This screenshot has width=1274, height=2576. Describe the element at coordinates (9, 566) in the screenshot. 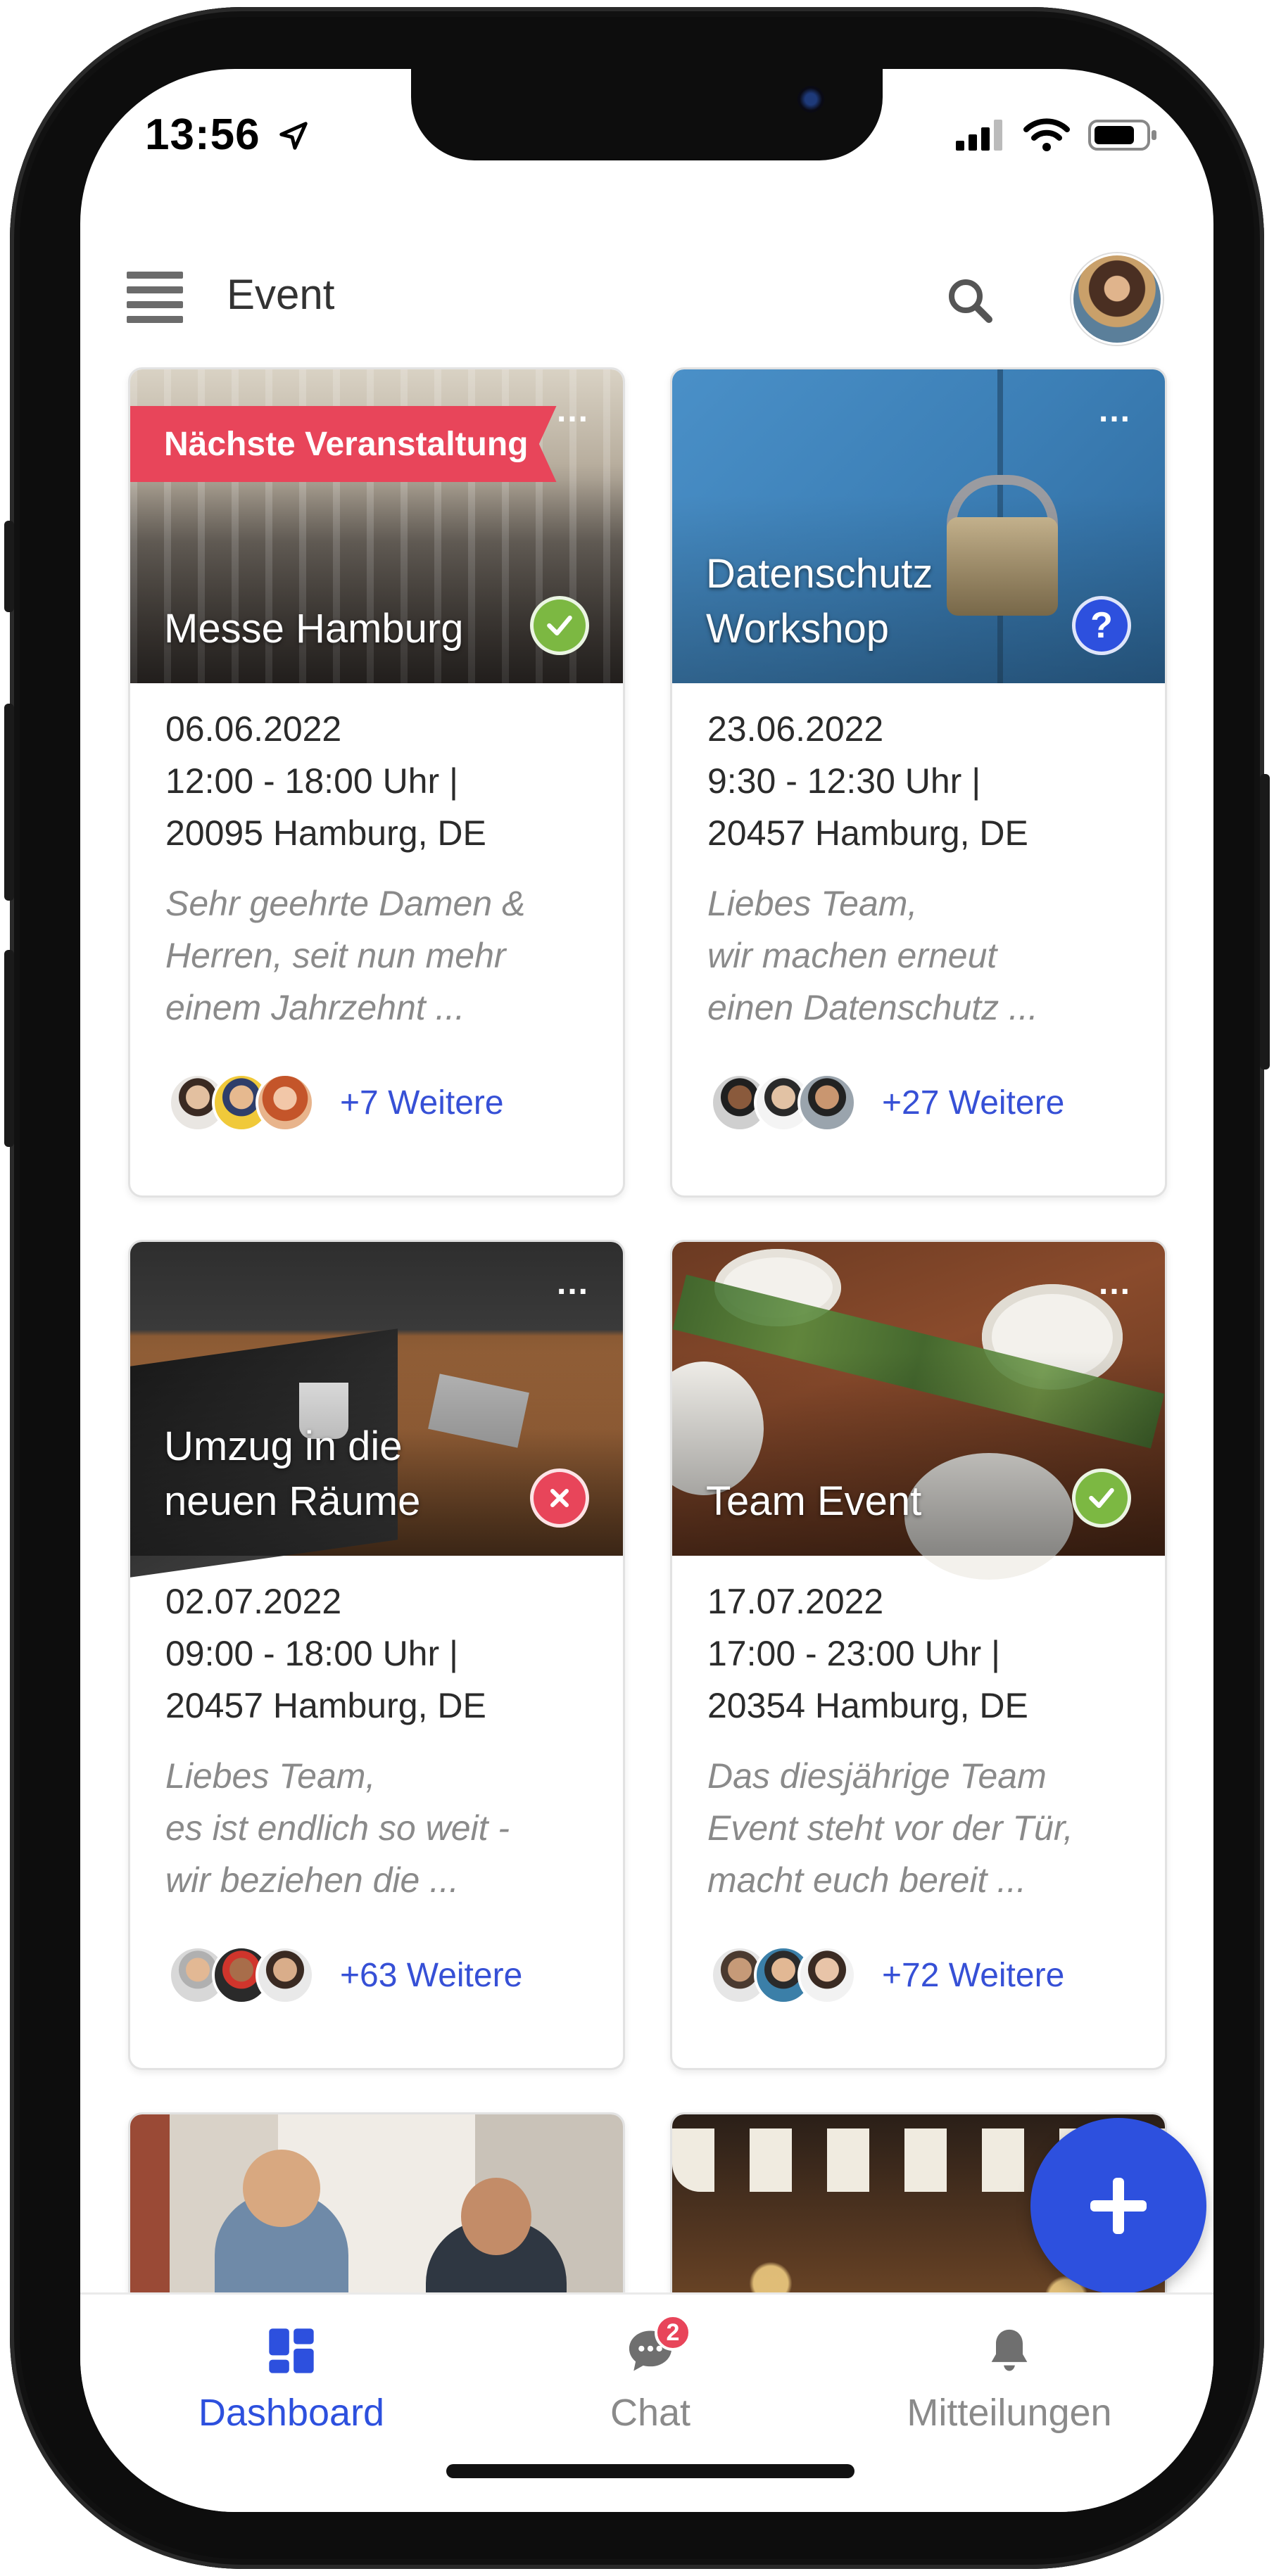

I see `mute-switch` at that location.